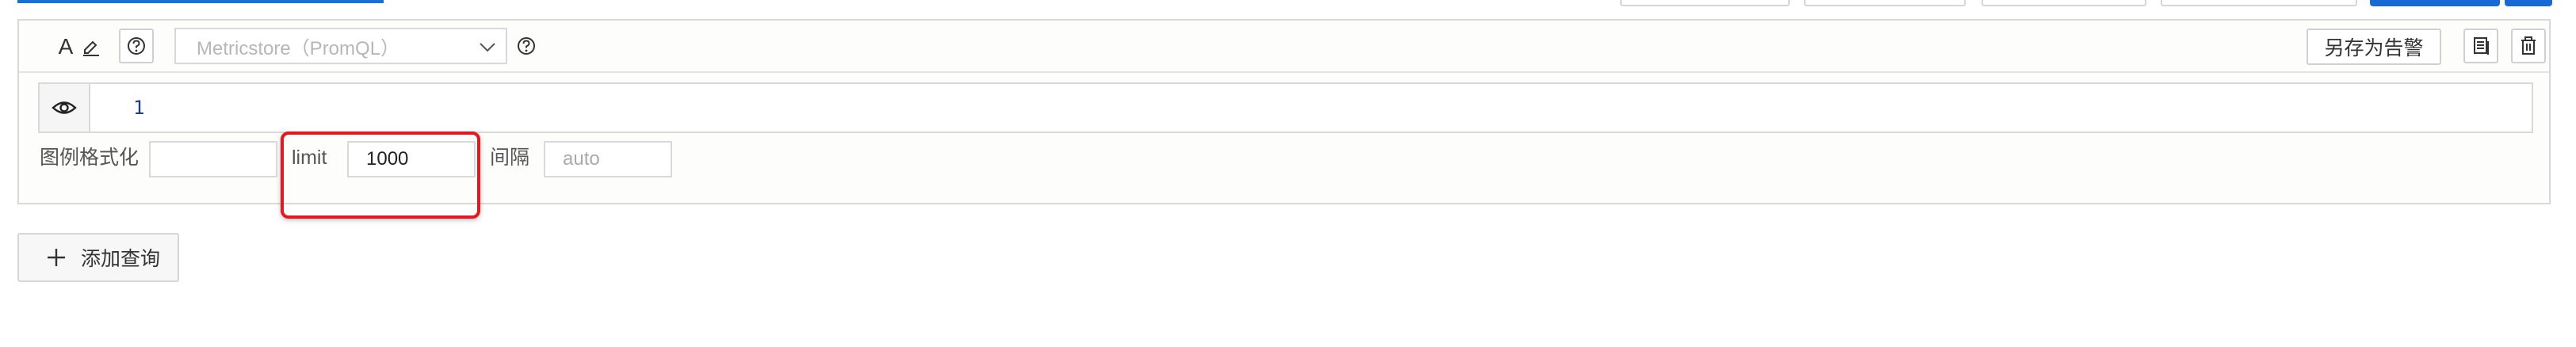 This screenshot has height=347, width=2576. I want to click on add-query-button: 添加查询, so click(98, 257).